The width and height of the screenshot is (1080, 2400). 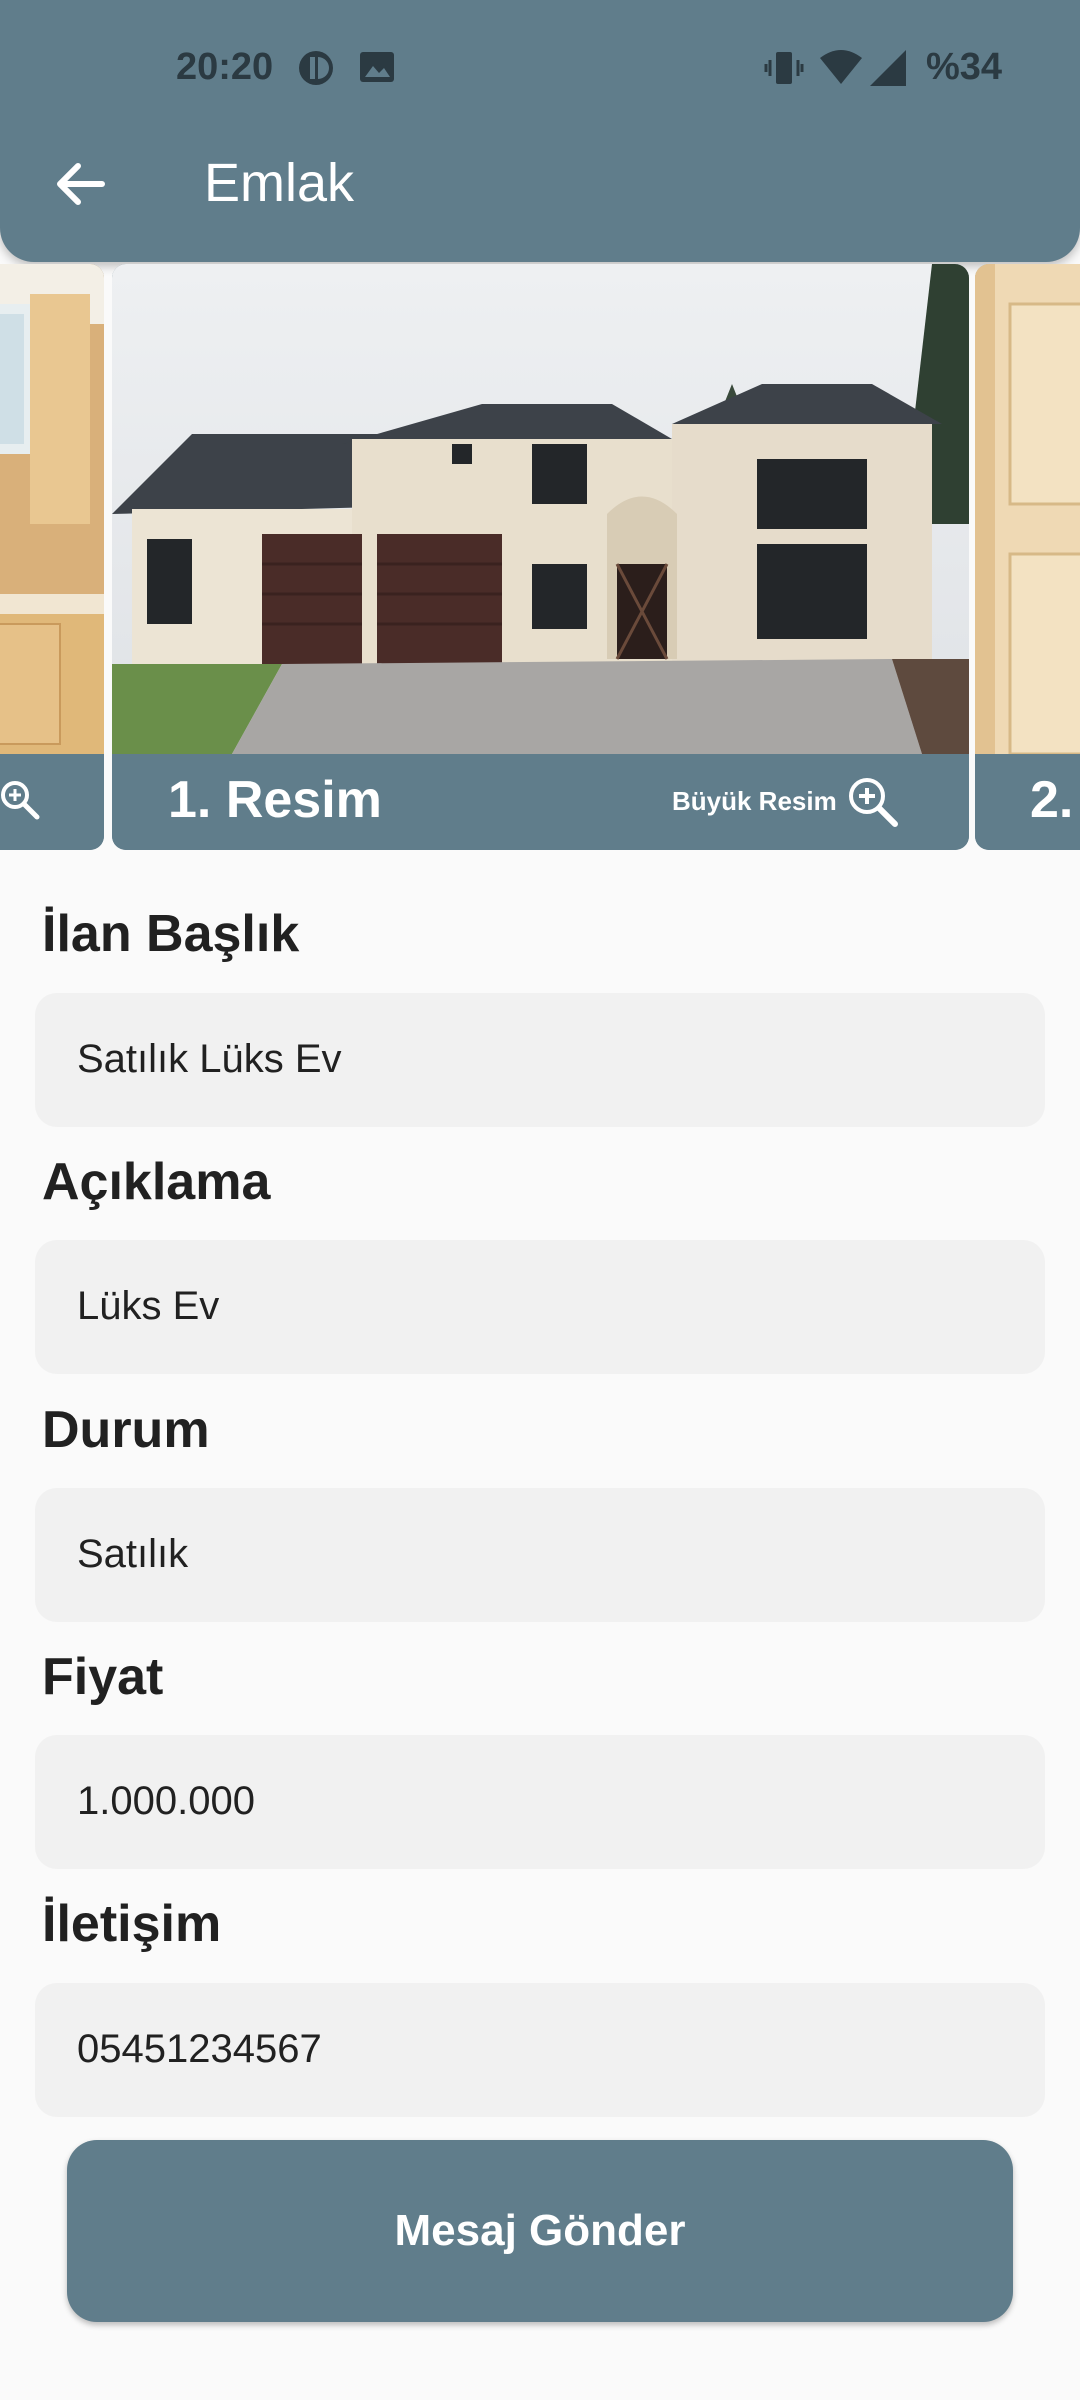 What do you see at coordinates (540, 1307) in the screenshot?
I see `field-aciklama: Lüks Ev` at bounding box center [540, 1307].